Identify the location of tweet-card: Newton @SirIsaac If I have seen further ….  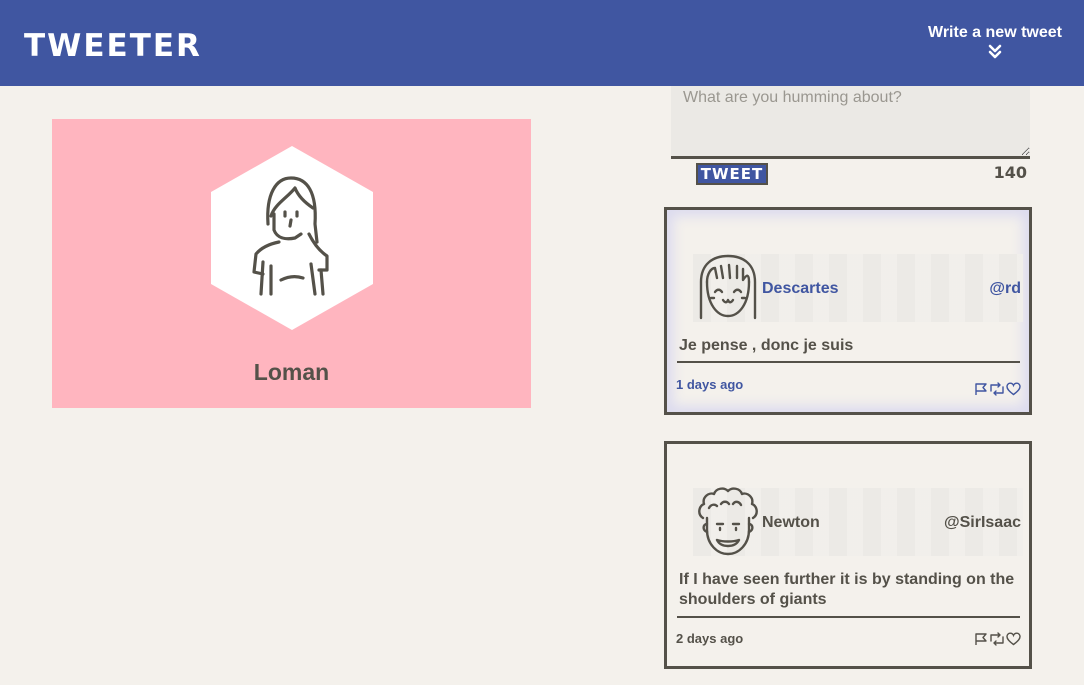
(848, 555).